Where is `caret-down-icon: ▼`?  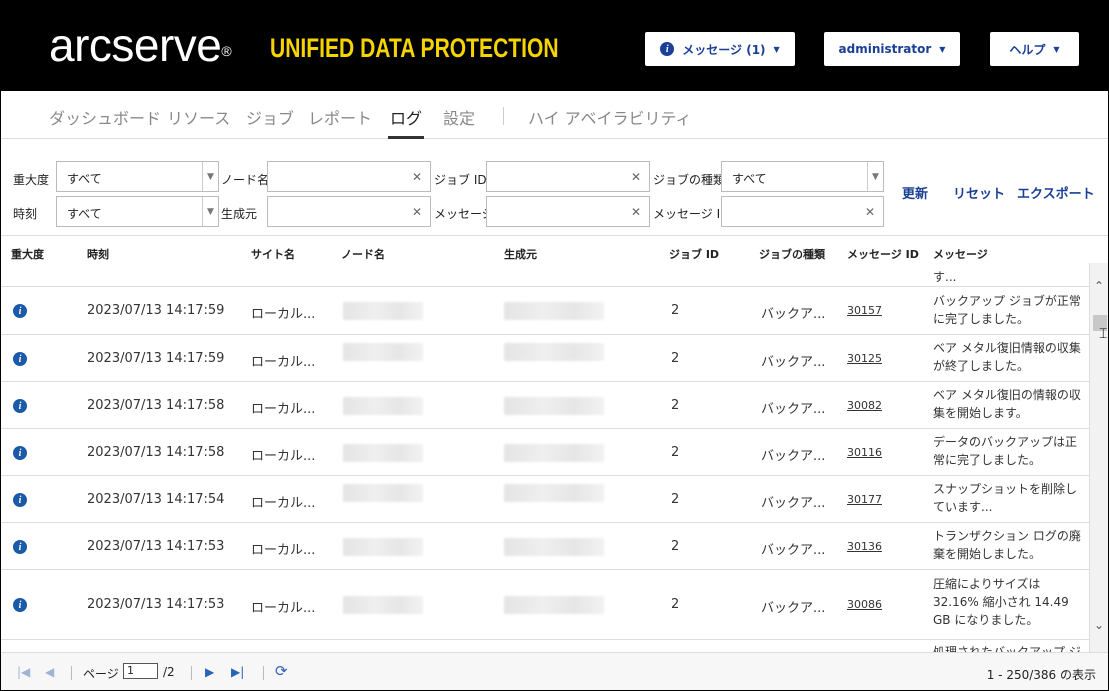 caret-down-icon: ▼ is located at coordinates (1056, 49).